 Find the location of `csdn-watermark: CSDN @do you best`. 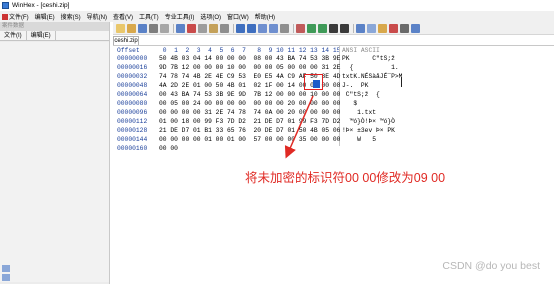

csdn-watermark: CSDN @do you best is located at coordinates (491, 266).